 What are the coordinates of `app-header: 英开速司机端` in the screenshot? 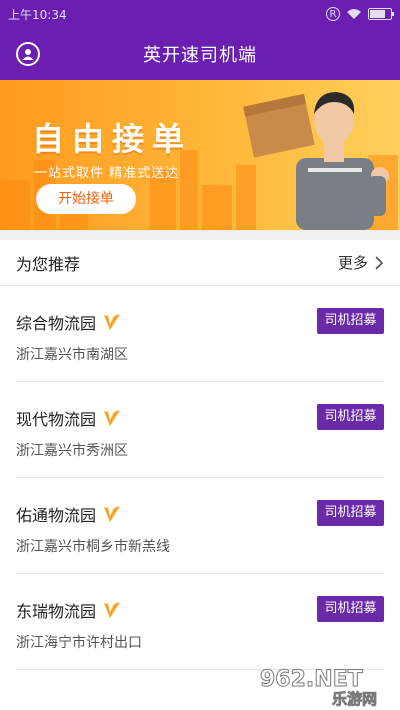 It's located at (200, 54).